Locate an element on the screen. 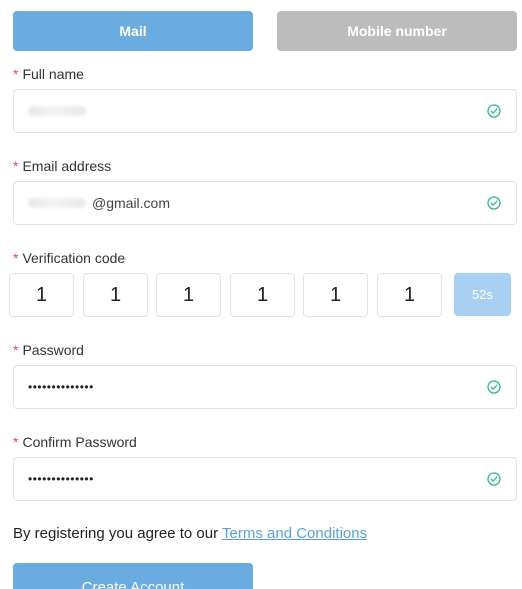 The height and width of the screenshot is (589, 522). confirm-password-label: * Confirm Password is located at coordinates (75, 442).